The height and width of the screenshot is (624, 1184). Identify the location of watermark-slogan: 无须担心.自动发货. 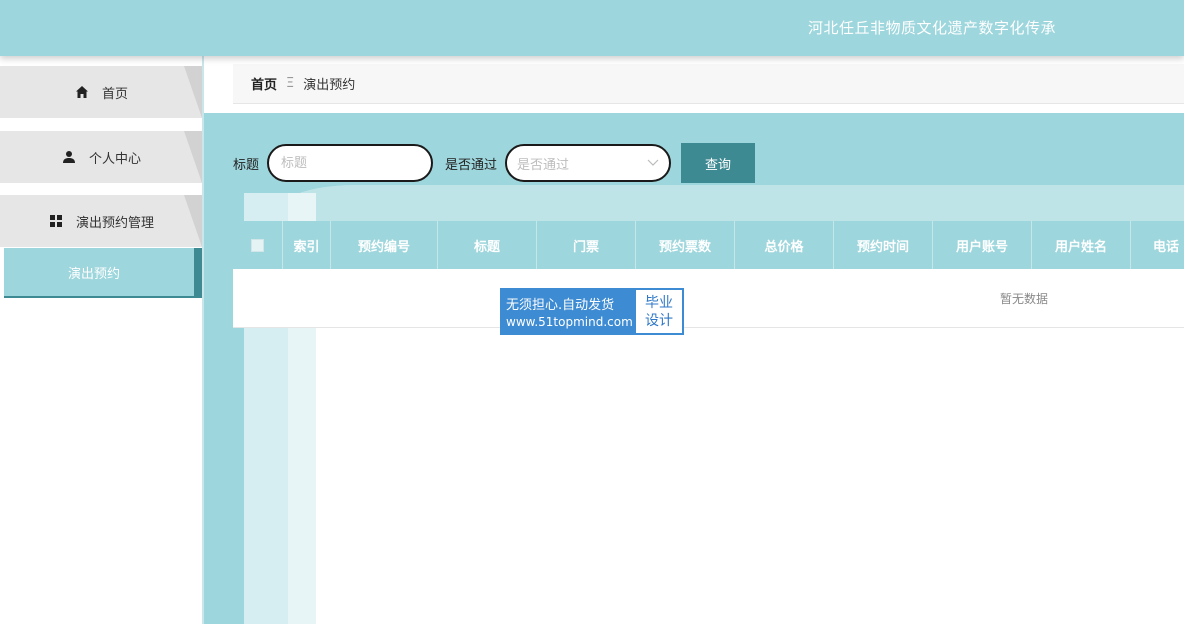
(560, 305).